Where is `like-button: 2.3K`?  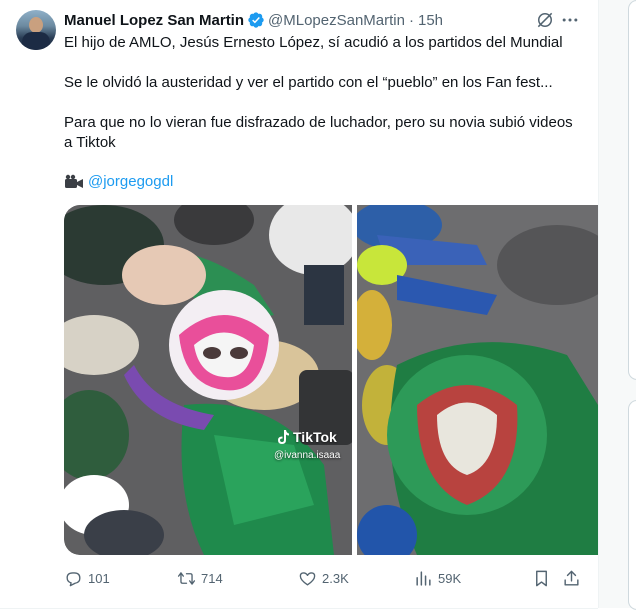
like-button: 2.3K is located at coordinates (323, 578).